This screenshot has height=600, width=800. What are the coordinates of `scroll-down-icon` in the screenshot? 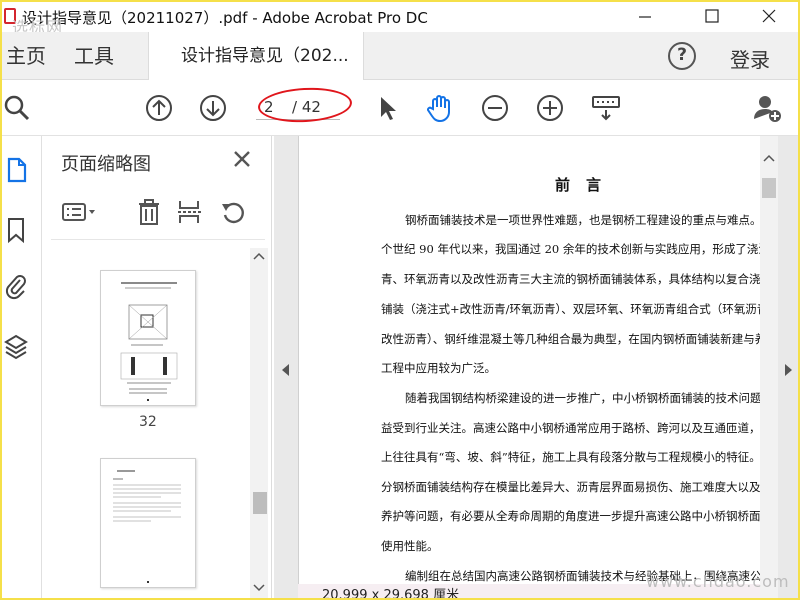 It's located at (259, 588).